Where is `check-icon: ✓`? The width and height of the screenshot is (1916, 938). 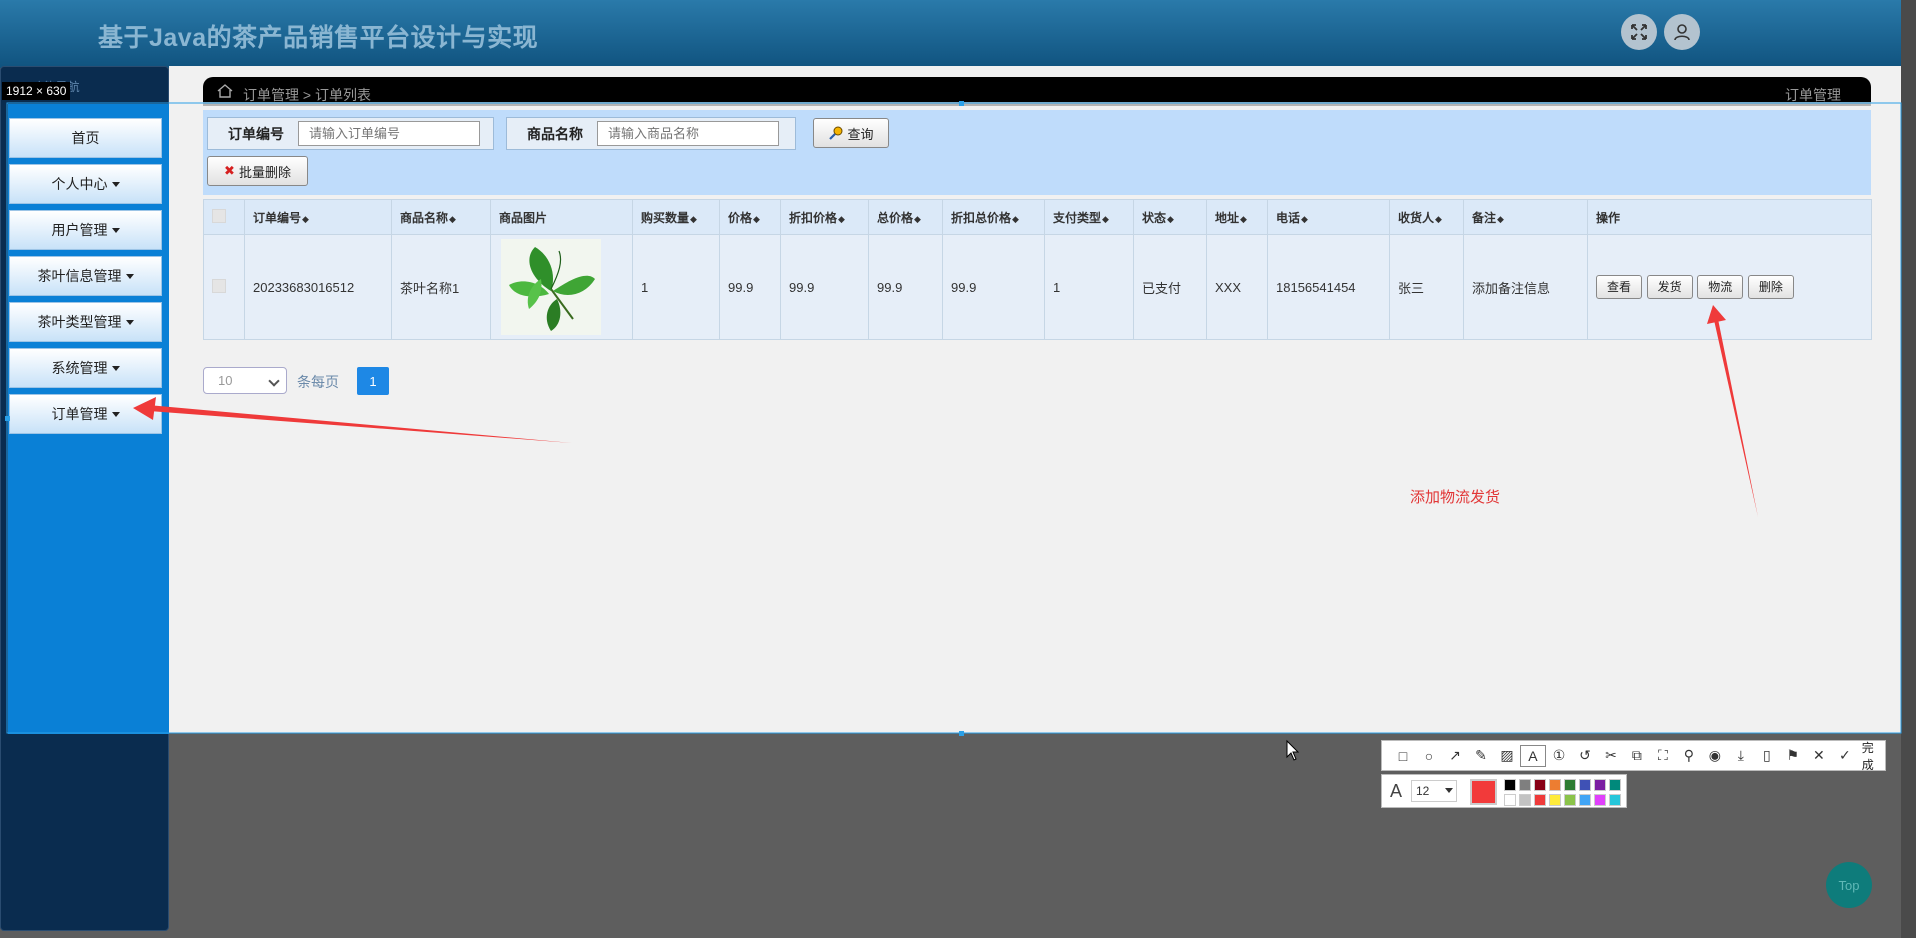 check-icon: ✓ is located at coordinates (1845, 756).